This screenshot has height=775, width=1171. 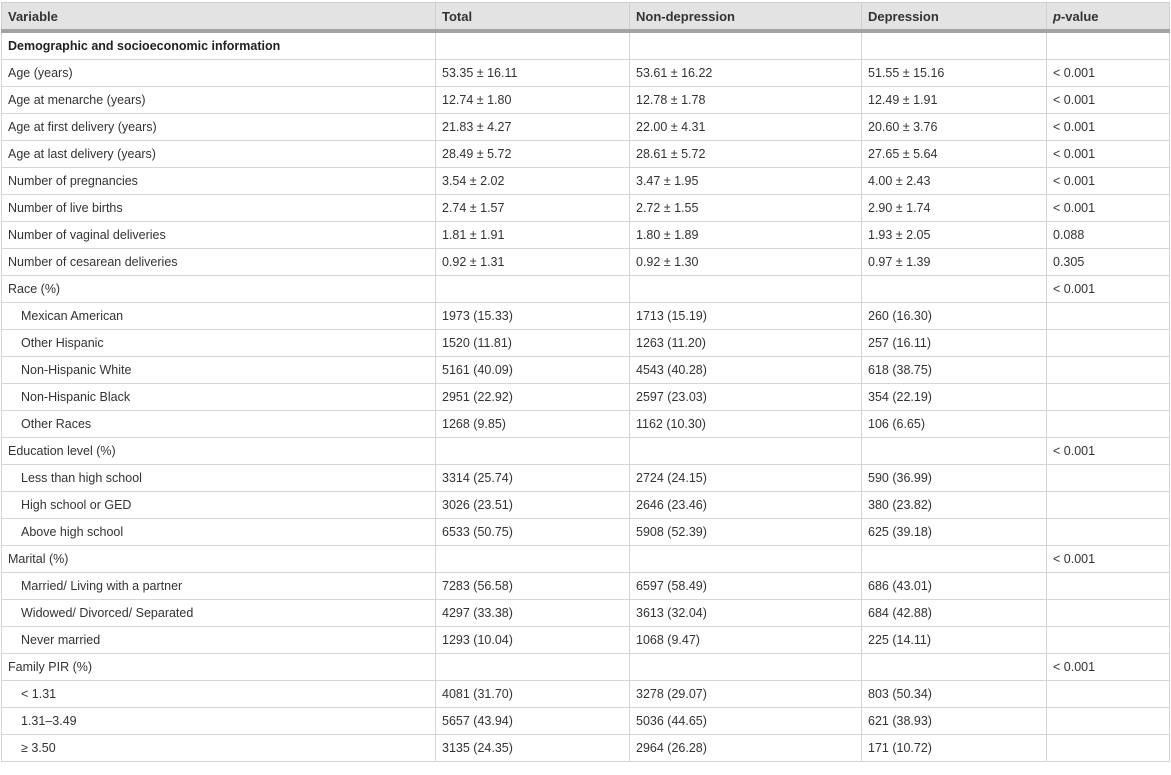 I want to click on cell-non-depression: 3.47 ± 1.95, so click(x=745, y=181).